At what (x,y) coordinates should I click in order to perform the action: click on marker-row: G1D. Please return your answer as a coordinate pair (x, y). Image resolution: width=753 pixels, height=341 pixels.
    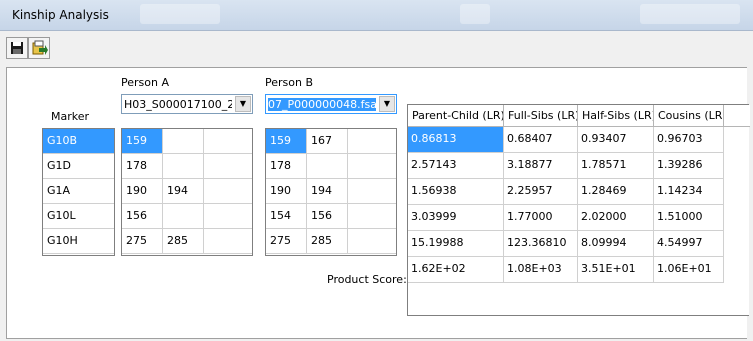
    Looking at the image, I should click on (78, 166).